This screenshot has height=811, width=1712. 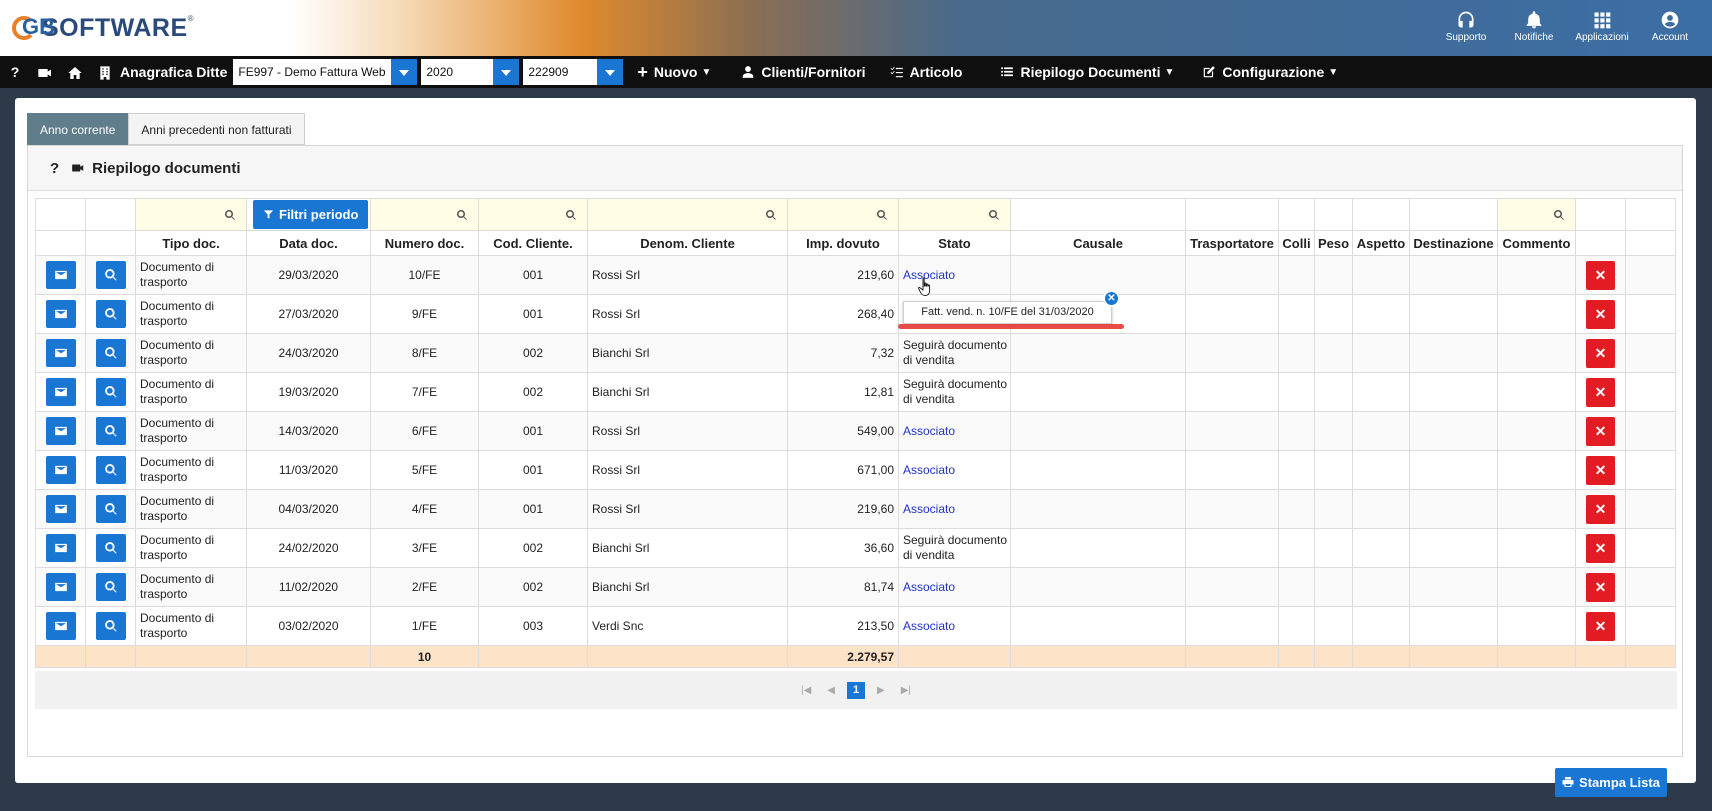 What do you see at coordinates (954, 243) in the screenshot?
I see `col-header-stato: Stato` at bounding box center [954, 243].